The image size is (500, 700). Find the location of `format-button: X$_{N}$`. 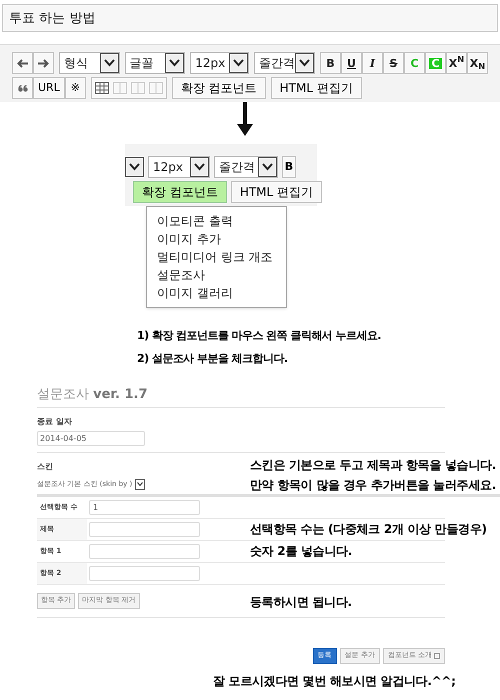

format-button: X$_{N}$ is located at coordinates (477, 63).